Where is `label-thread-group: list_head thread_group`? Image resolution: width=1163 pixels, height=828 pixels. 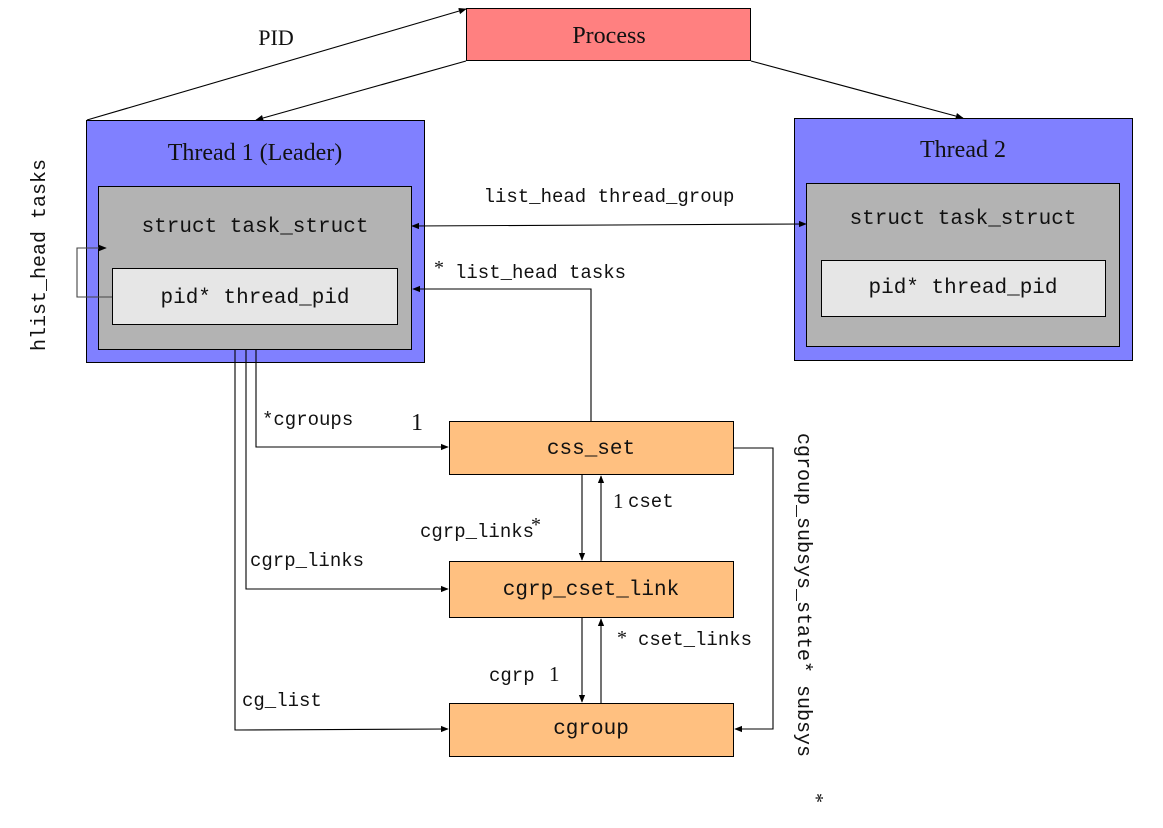
label-thread-group: list_head thread_group is located at coordinates (609, 197).